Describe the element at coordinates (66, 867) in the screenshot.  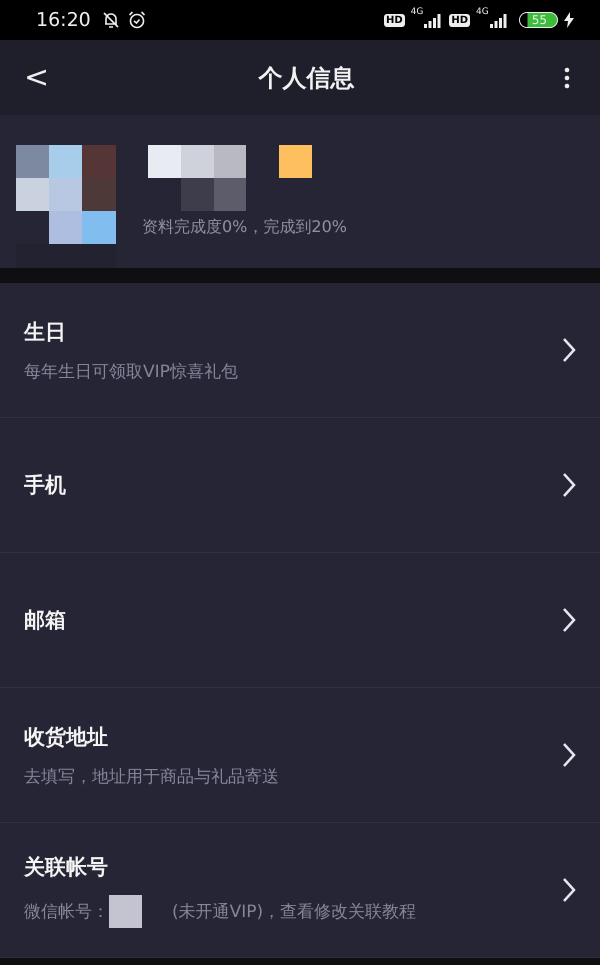
I see `row-title: 关联帐号` at that location.